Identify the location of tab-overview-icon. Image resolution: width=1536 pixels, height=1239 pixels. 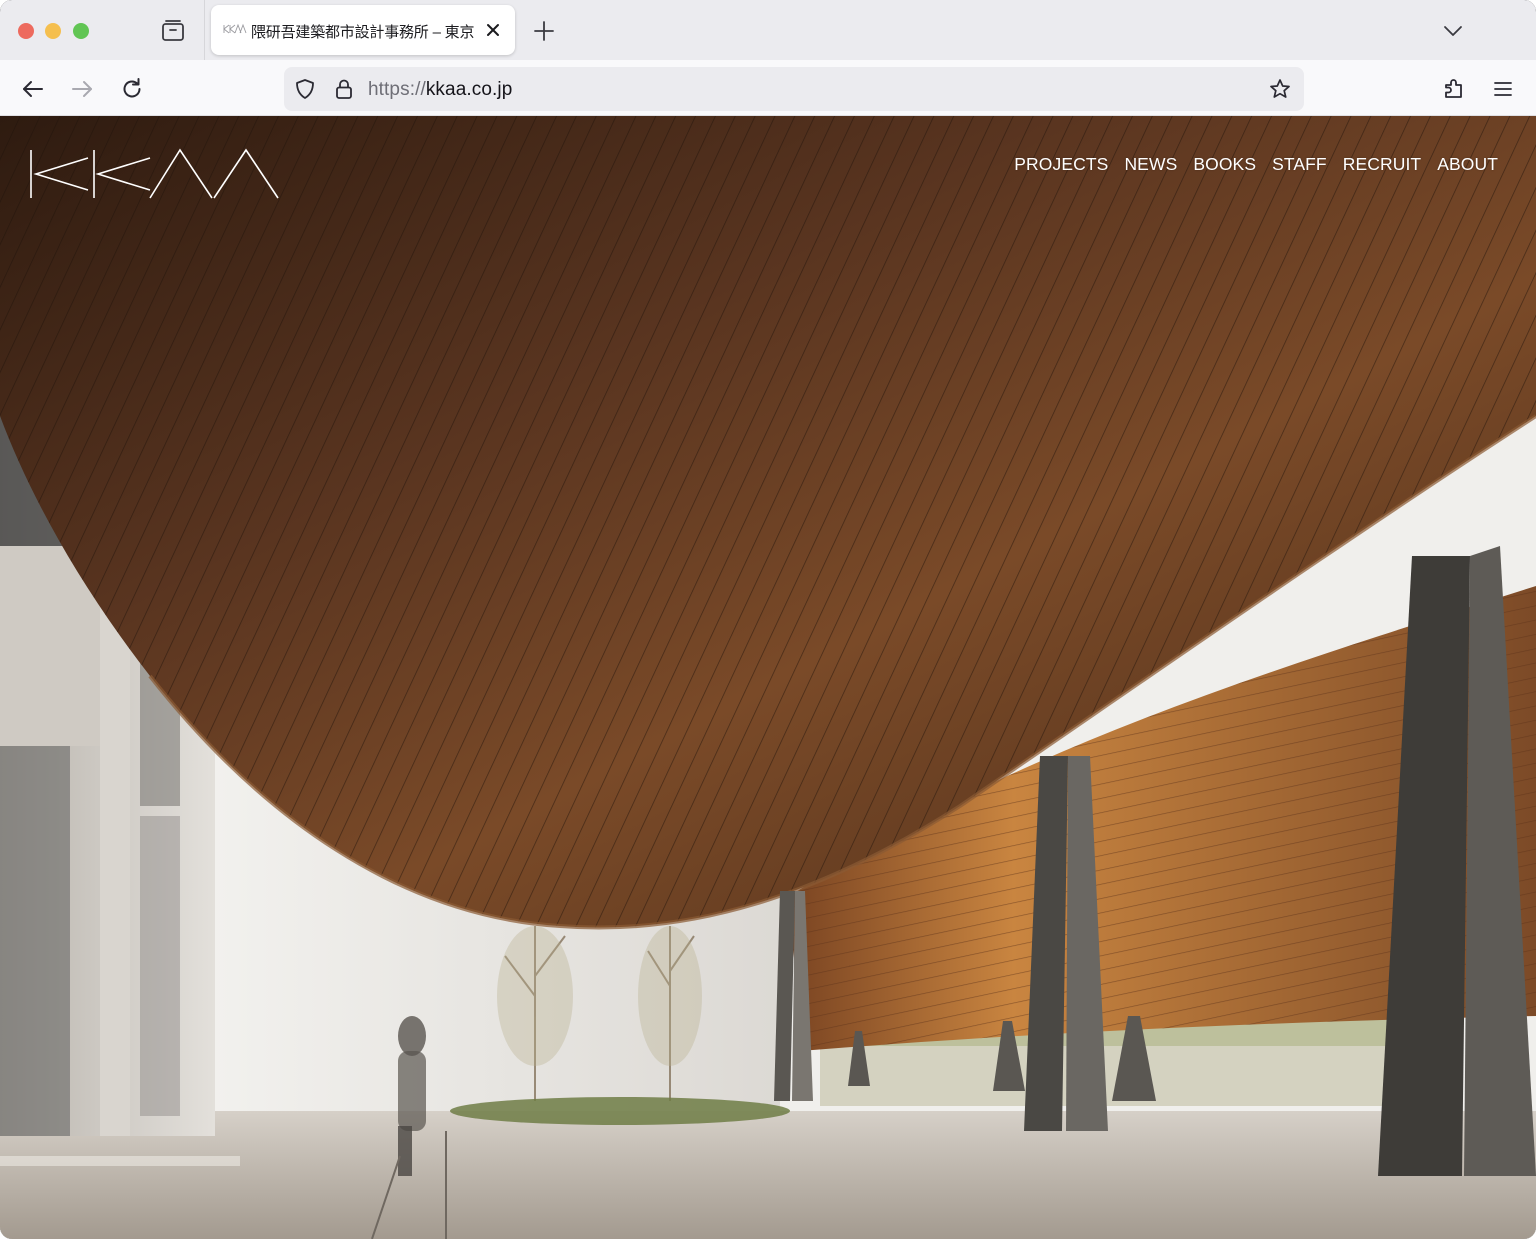
(173, 31).